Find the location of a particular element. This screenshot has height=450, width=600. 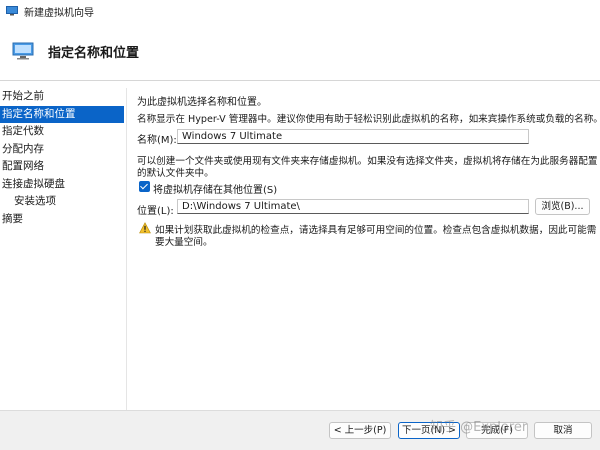

nav-item-install-options: 安装选项 is located at coordinates (63, 202).